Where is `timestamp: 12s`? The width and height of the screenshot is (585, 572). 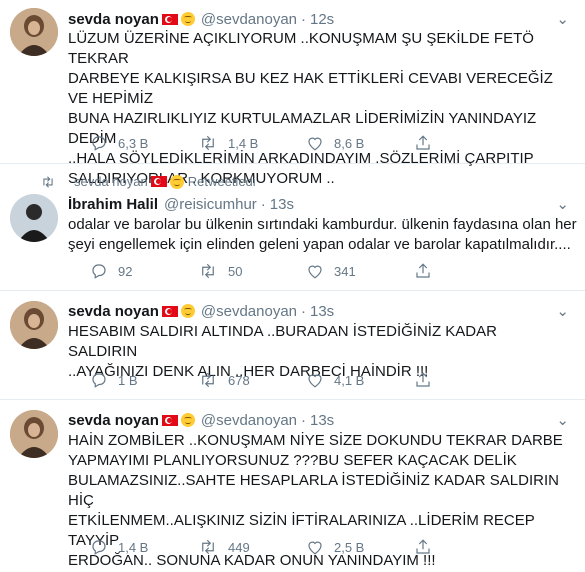 timestamp: 12s is located at coordinates (322, 19).